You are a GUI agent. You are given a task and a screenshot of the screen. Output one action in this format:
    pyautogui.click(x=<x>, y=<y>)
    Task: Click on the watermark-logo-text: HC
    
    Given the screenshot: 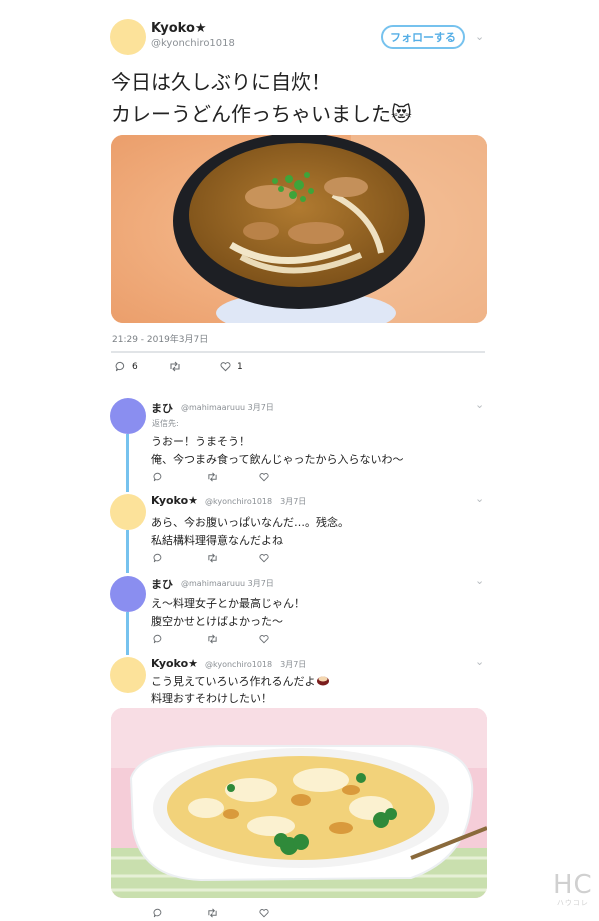 What is the action you would take?
    pyautogui.click(x=573, y=885)
    